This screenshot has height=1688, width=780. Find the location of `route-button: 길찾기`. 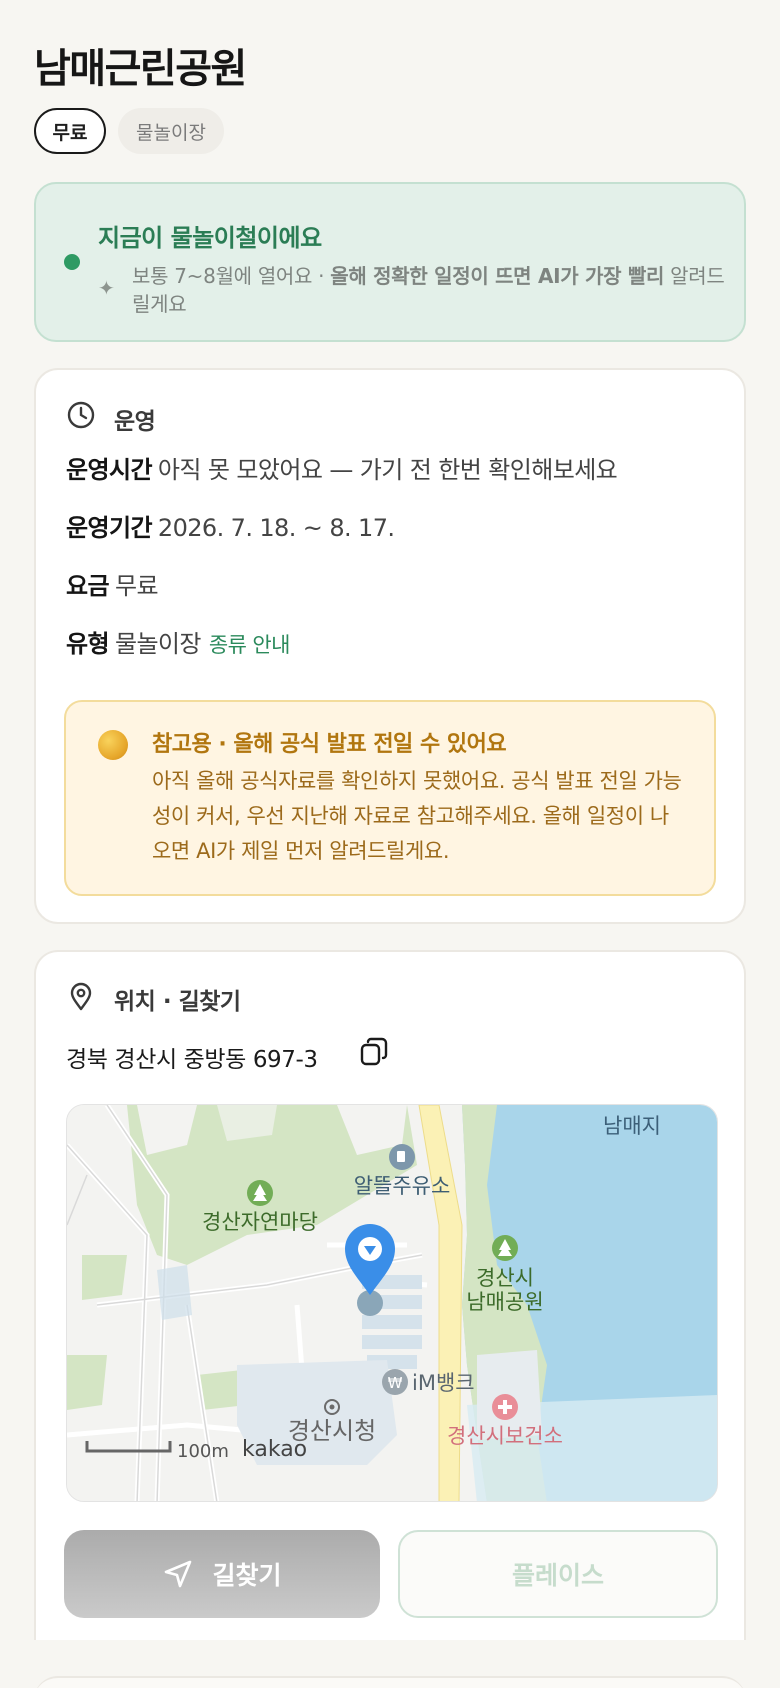

route-button: 길찾기 is located at coordinates (222, 1574).